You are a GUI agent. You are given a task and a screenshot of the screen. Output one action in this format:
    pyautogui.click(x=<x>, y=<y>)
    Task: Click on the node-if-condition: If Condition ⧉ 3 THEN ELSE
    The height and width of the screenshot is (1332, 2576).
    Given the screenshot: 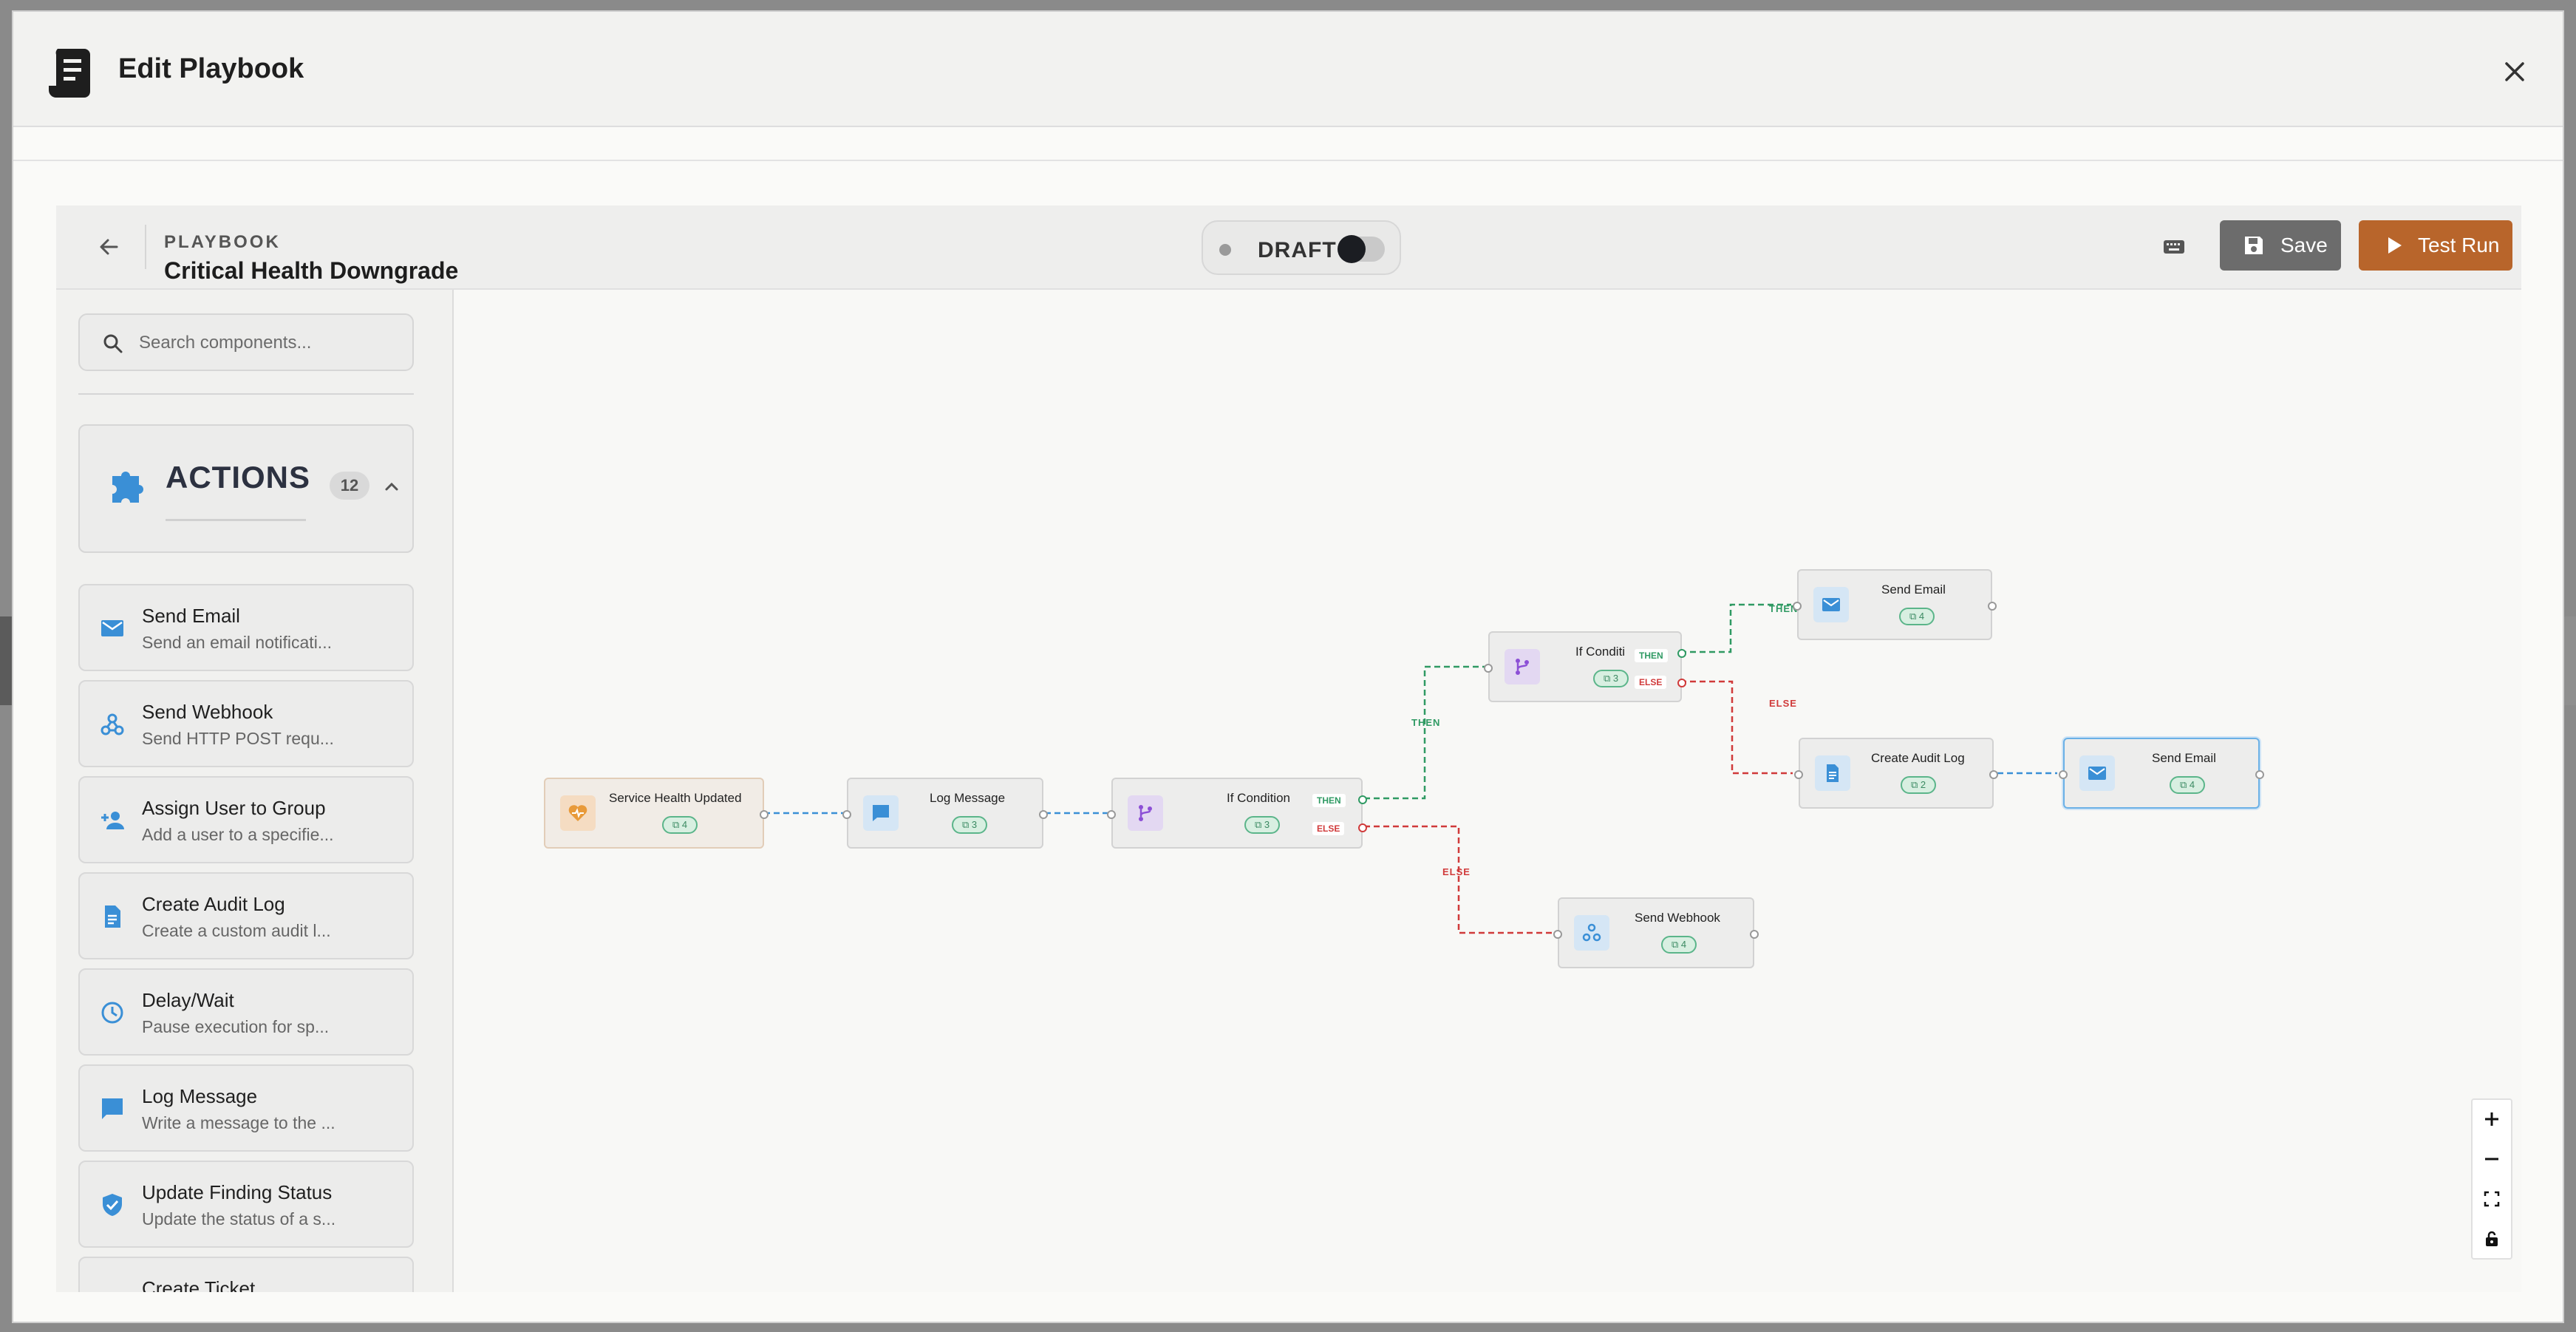 What is the action you would take?
    pyautogui.click(x=1237, y=813)
    